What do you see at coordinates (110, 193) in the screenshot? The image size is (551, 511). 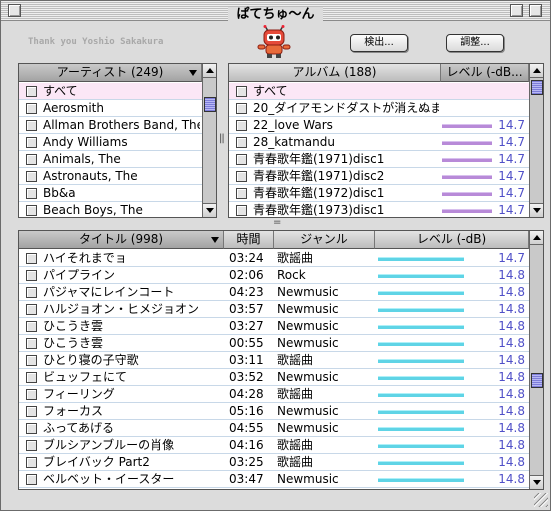 I see `artist-row: Bb&a` at bounding box center [110, 193].